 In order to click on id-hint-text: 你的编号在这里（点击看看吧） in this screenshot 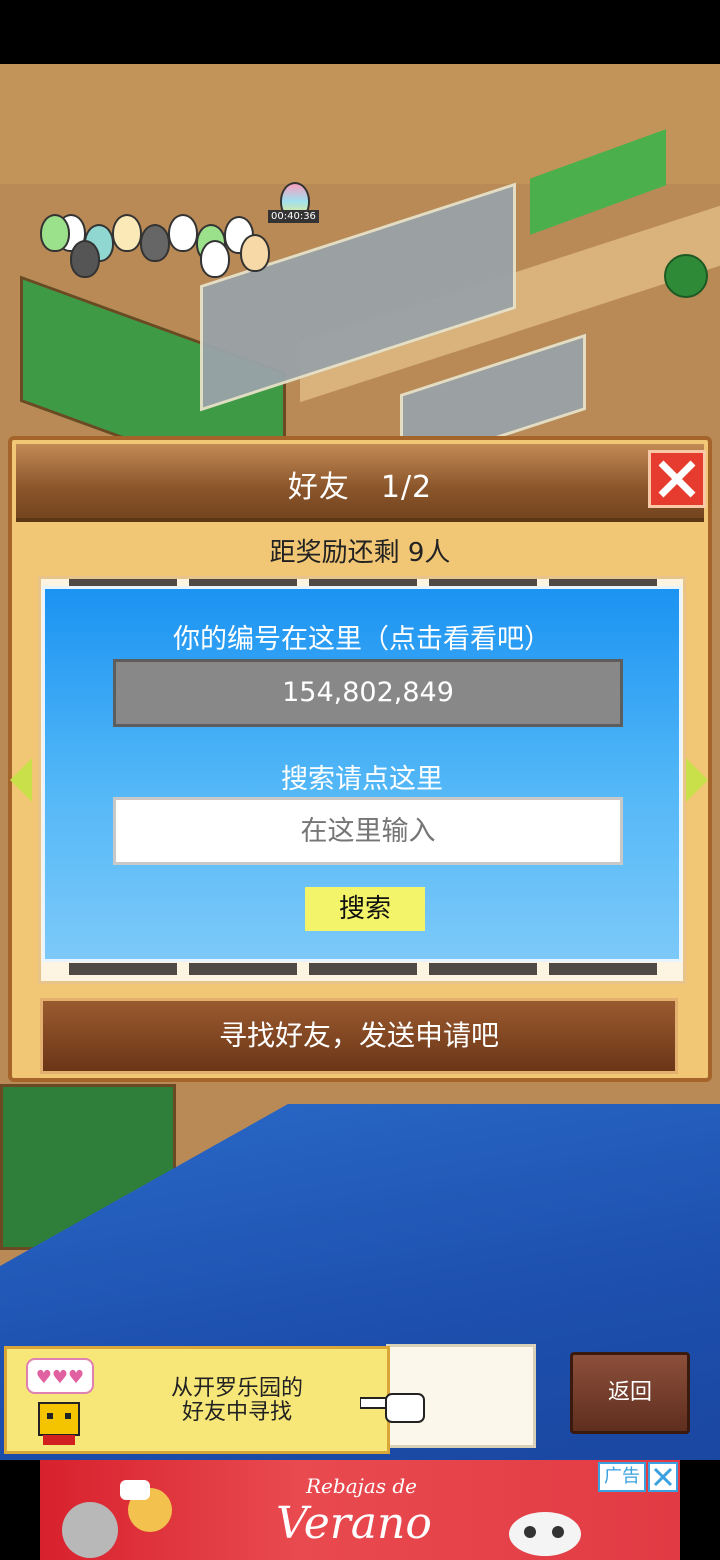, I will do `click(362, 636)`.